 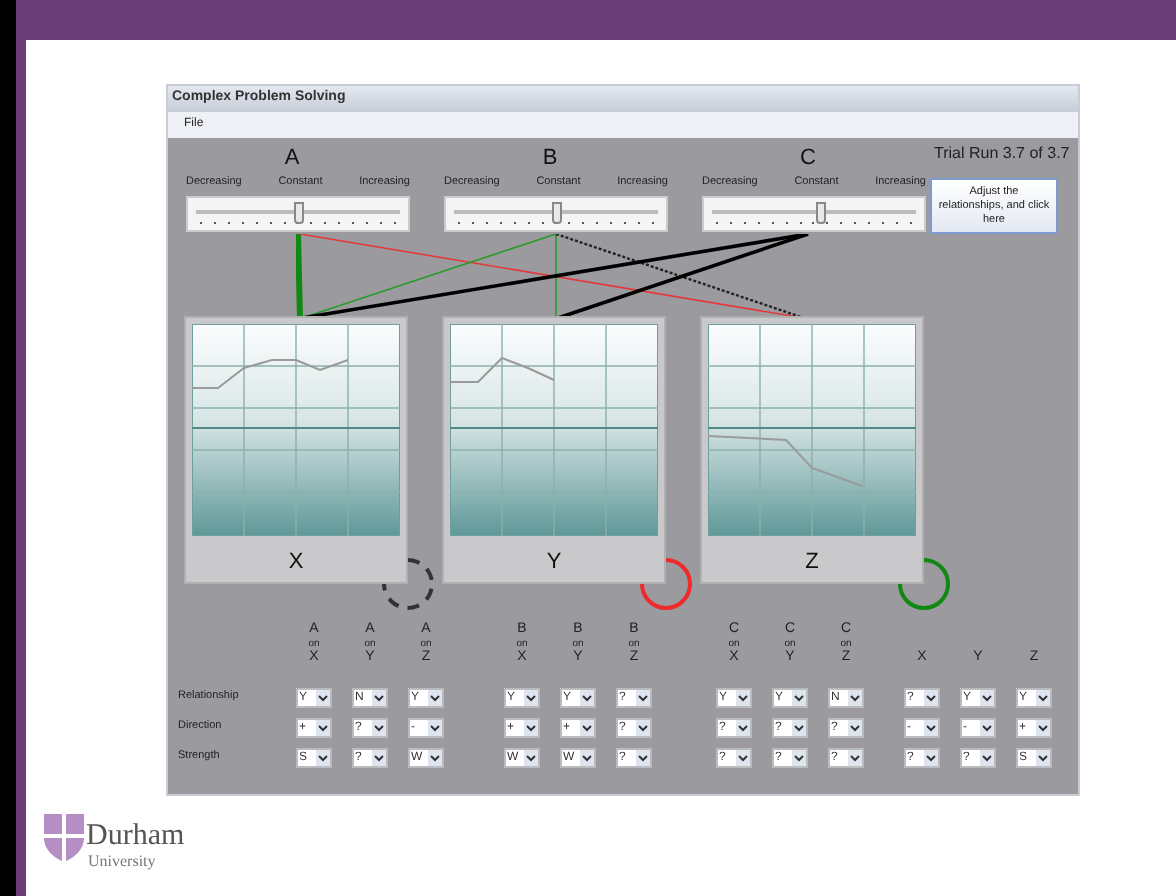 What do you see at coordinates (808, 158) in the screenshot?
I see `slider-title: C` at bounding box center [808, 158].